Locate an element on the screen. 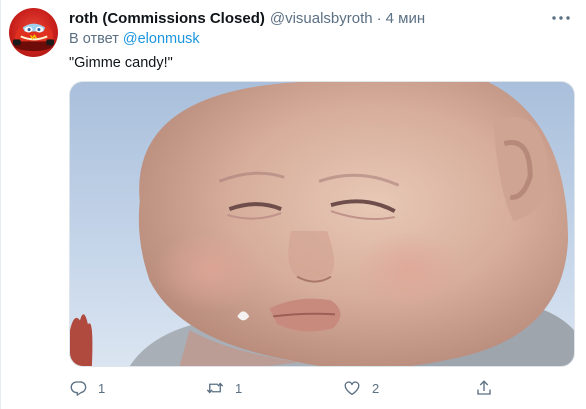  share-icon is located at coordinates (484, 388).